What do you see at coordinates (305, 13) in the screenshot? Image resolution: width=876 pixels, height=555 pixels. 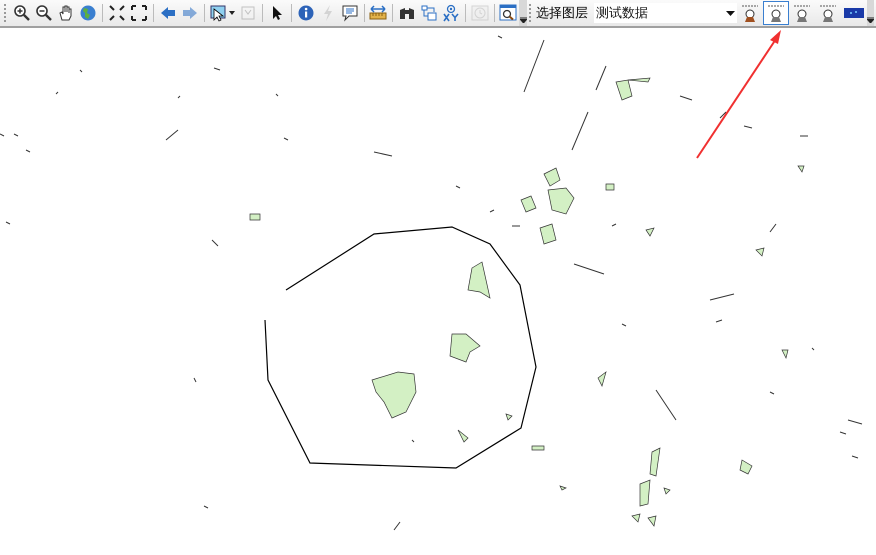 I see `identify-icon` at bounding box center [305, 13].